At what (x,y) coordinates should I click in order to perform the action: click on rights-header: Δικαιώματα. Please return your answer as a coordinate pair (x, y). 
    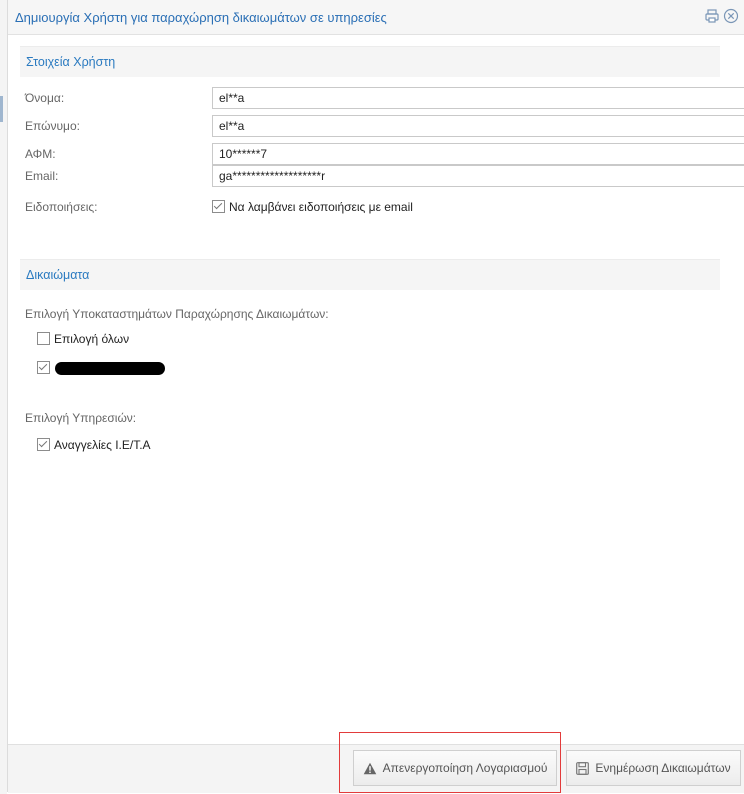
    Looking at the image, I should click on (370, 274).